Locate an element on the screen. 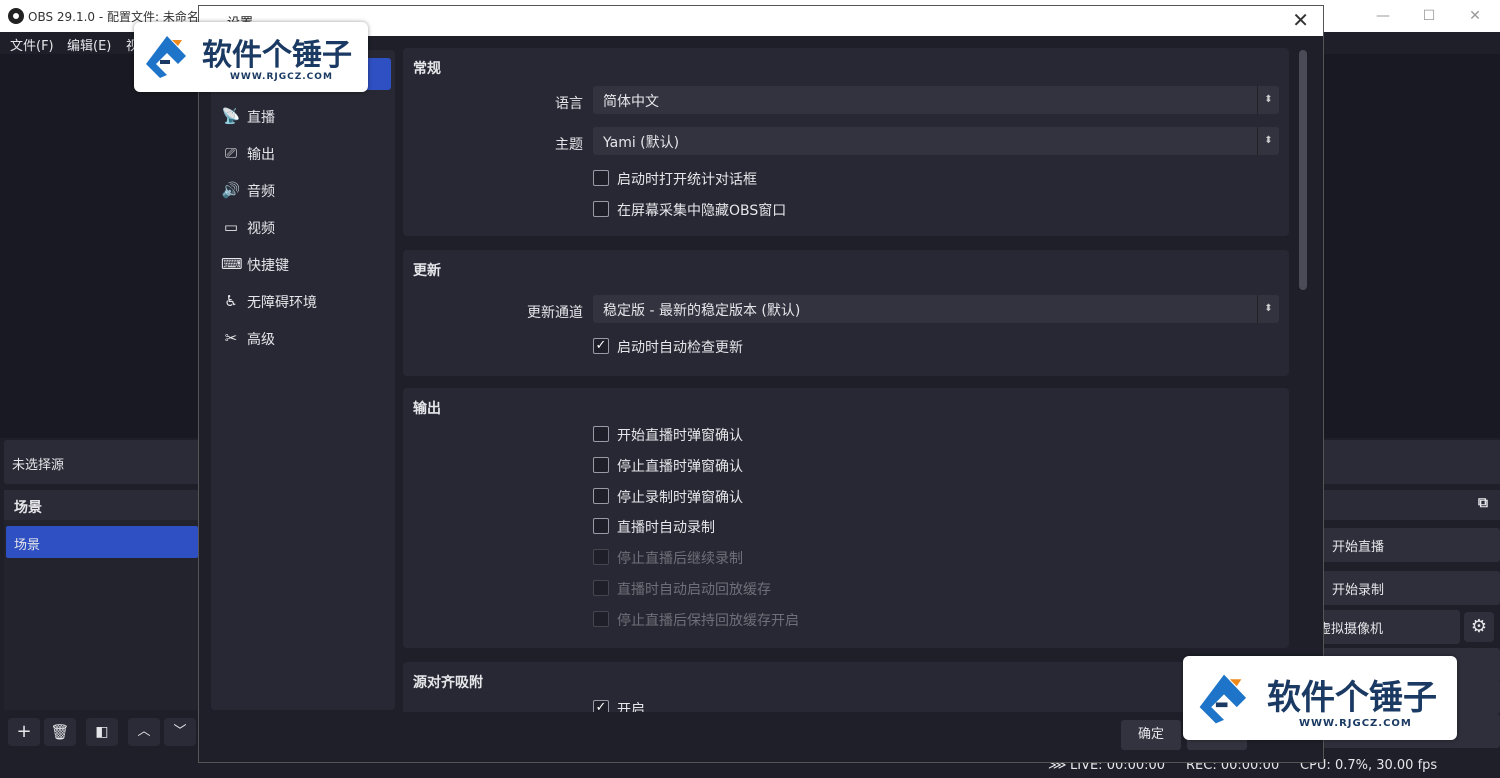  menu-file: 文件(F) is located at coordinates (32, 44).